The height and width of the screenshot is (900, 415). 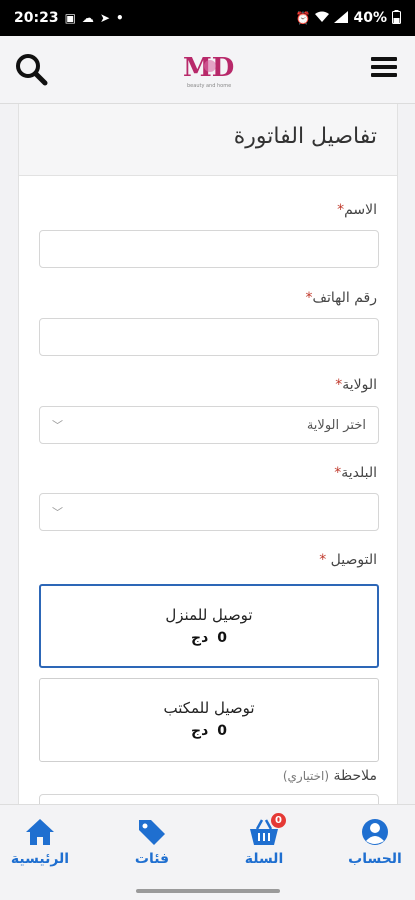 I want to click on wilaya-label: الولاية*, so click(x=356, y=385).